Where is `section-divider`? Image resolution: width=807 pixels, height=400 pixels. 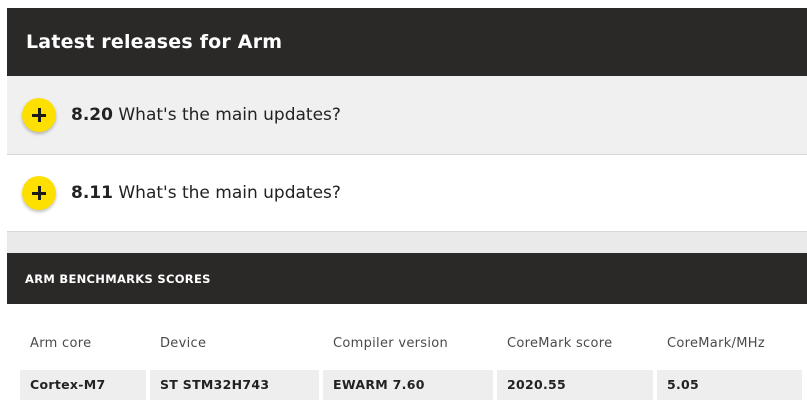 section-divider is located at coordinates (407, 242).